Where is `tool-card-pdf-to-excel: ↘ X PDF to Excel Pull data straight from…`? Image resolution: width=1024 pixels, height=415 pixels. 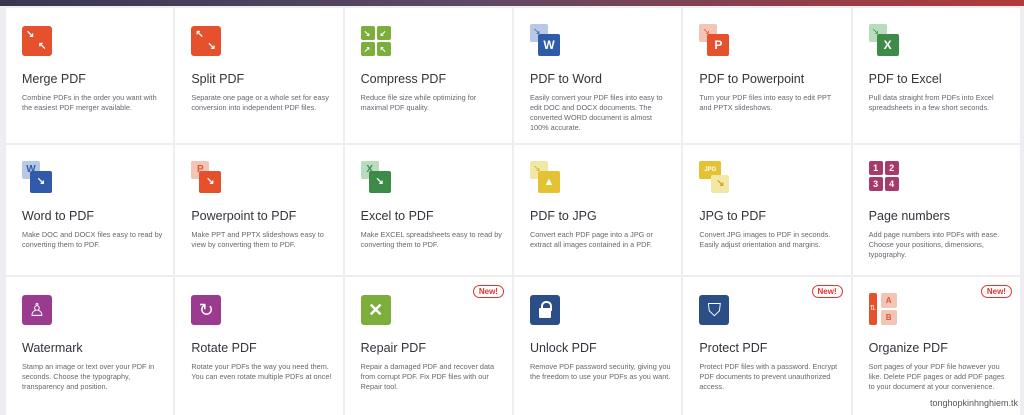
tool-card-pdf-to-excel: ↘ X PDF to Excel Pull data straight from… is located at coordinates (936, 75).